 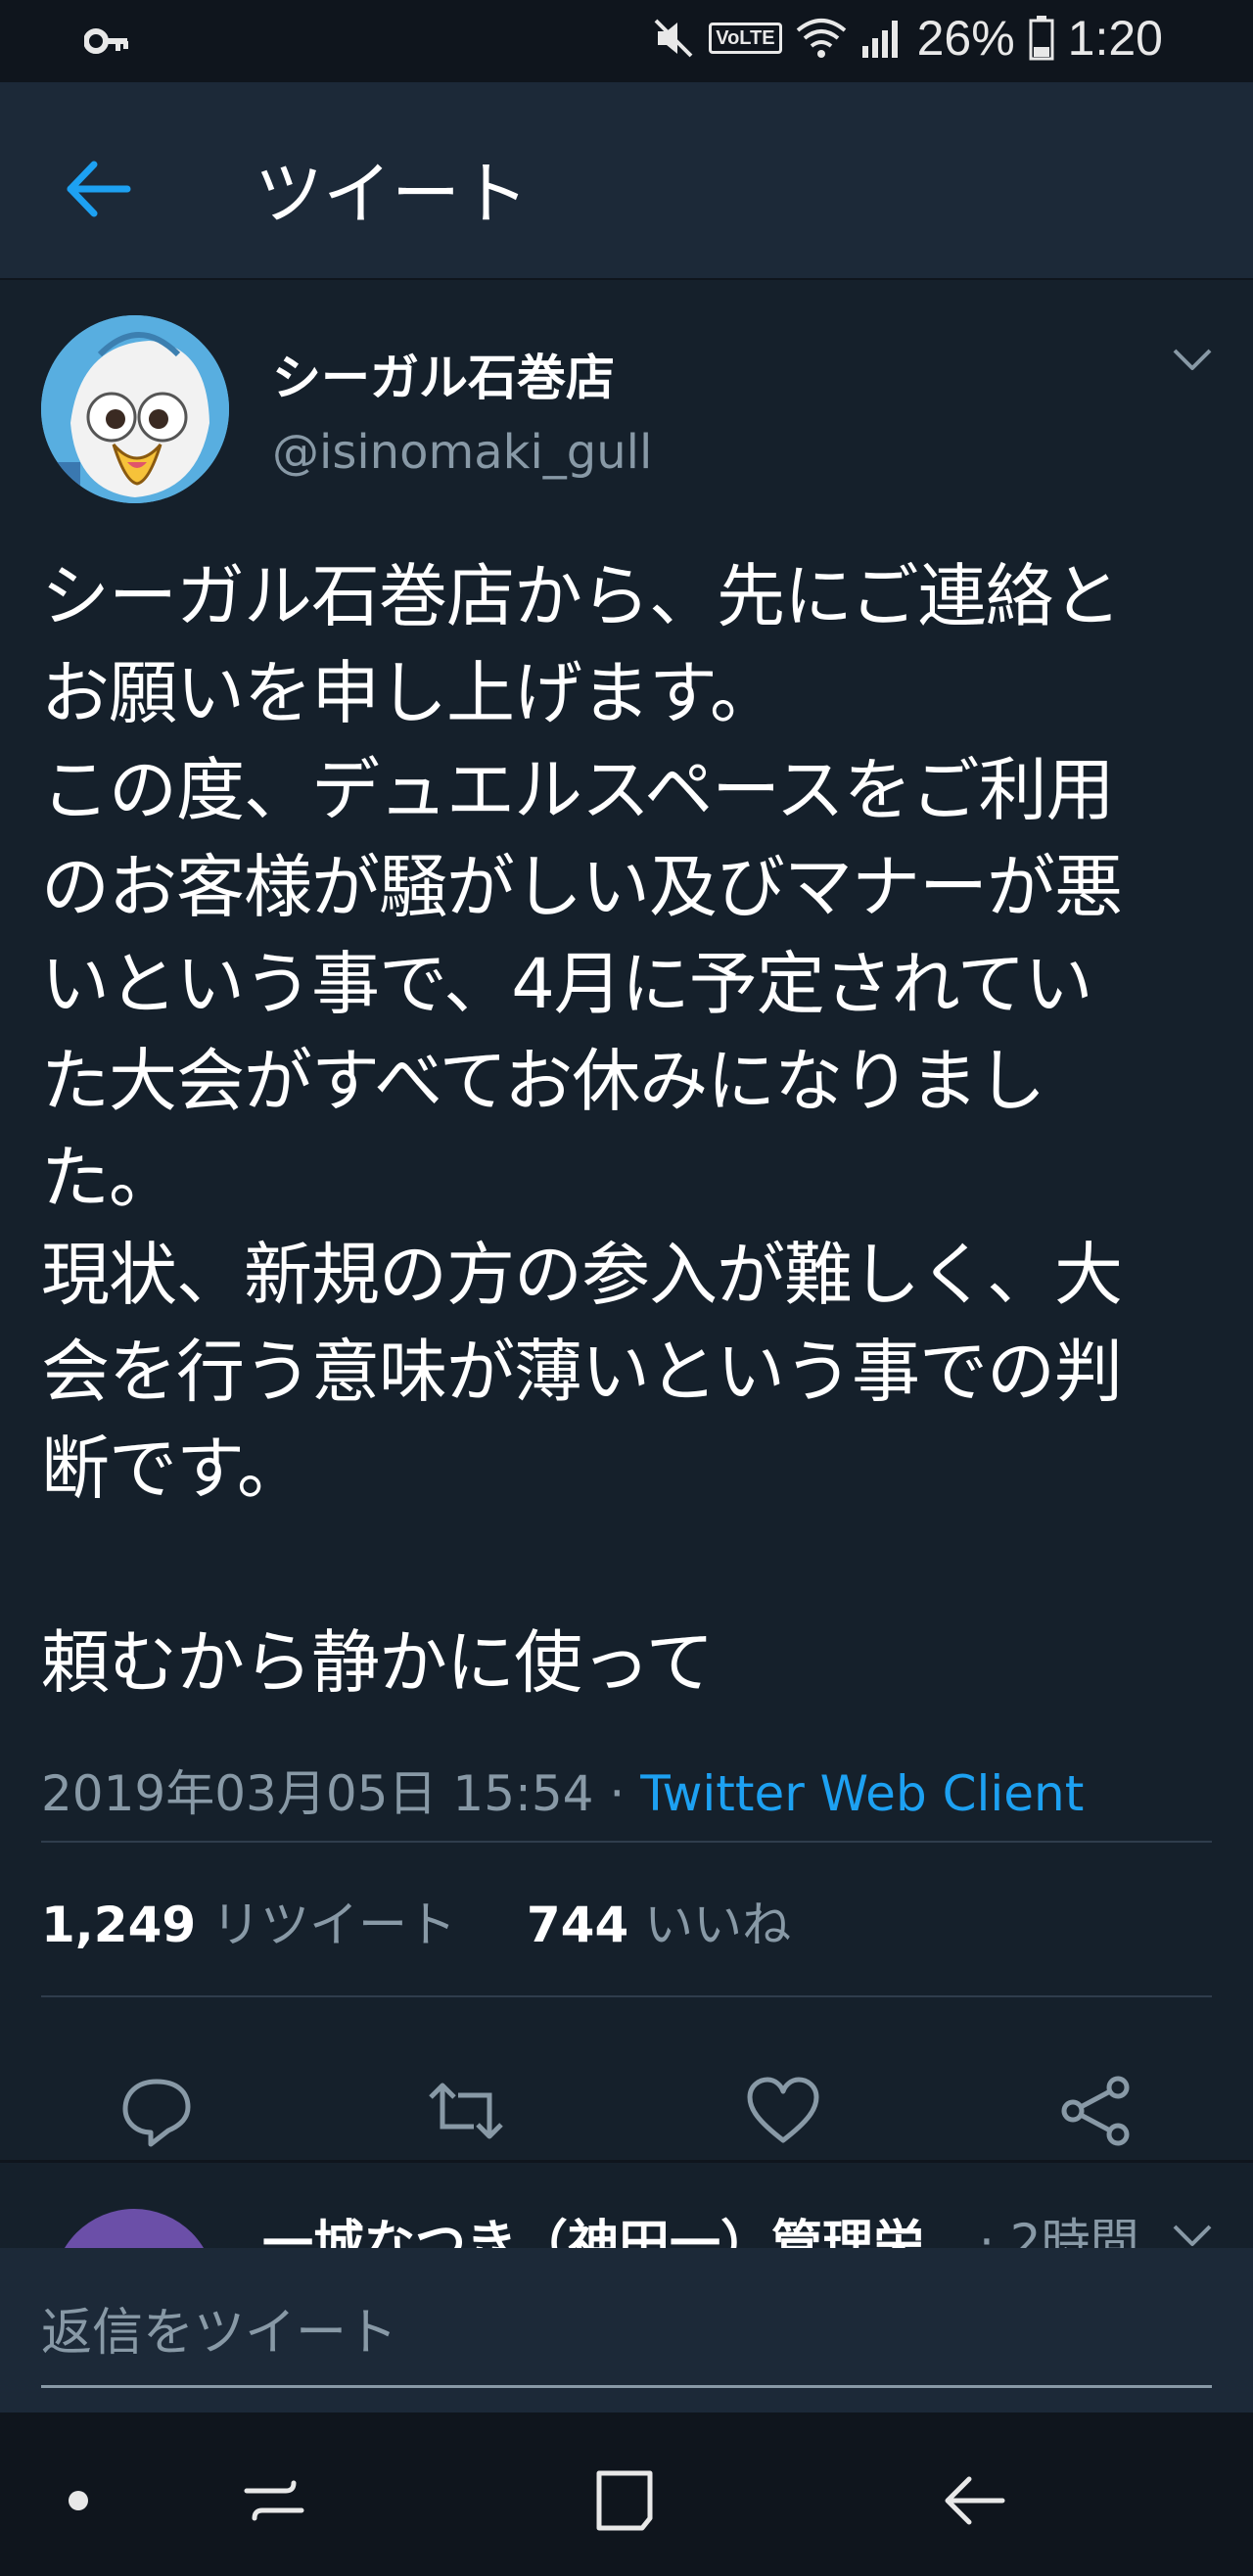 I want to click on dot-icon, so click(x=78, y=2500).